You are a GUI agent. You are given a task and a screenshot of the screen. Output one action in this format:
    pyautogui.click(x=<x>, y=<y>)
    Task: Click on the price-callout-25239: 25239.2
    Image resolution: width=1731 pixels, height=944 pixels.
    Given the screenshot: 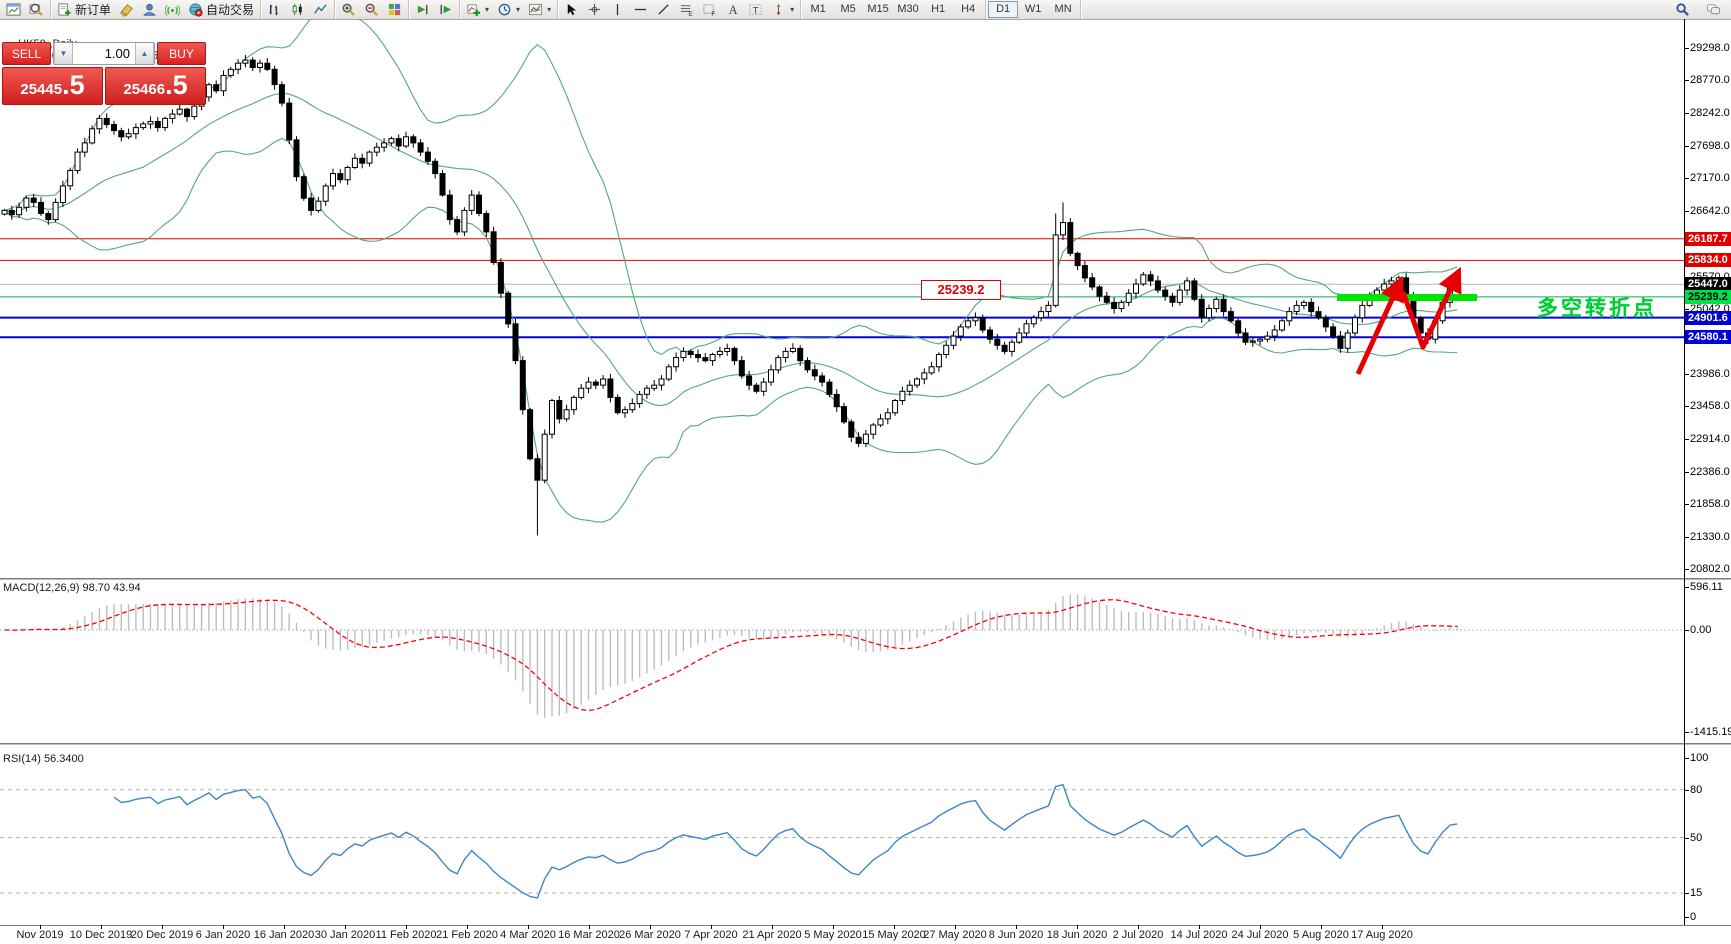 What is the action you would take?
    pyautogui.click(x=961, y=290)
    